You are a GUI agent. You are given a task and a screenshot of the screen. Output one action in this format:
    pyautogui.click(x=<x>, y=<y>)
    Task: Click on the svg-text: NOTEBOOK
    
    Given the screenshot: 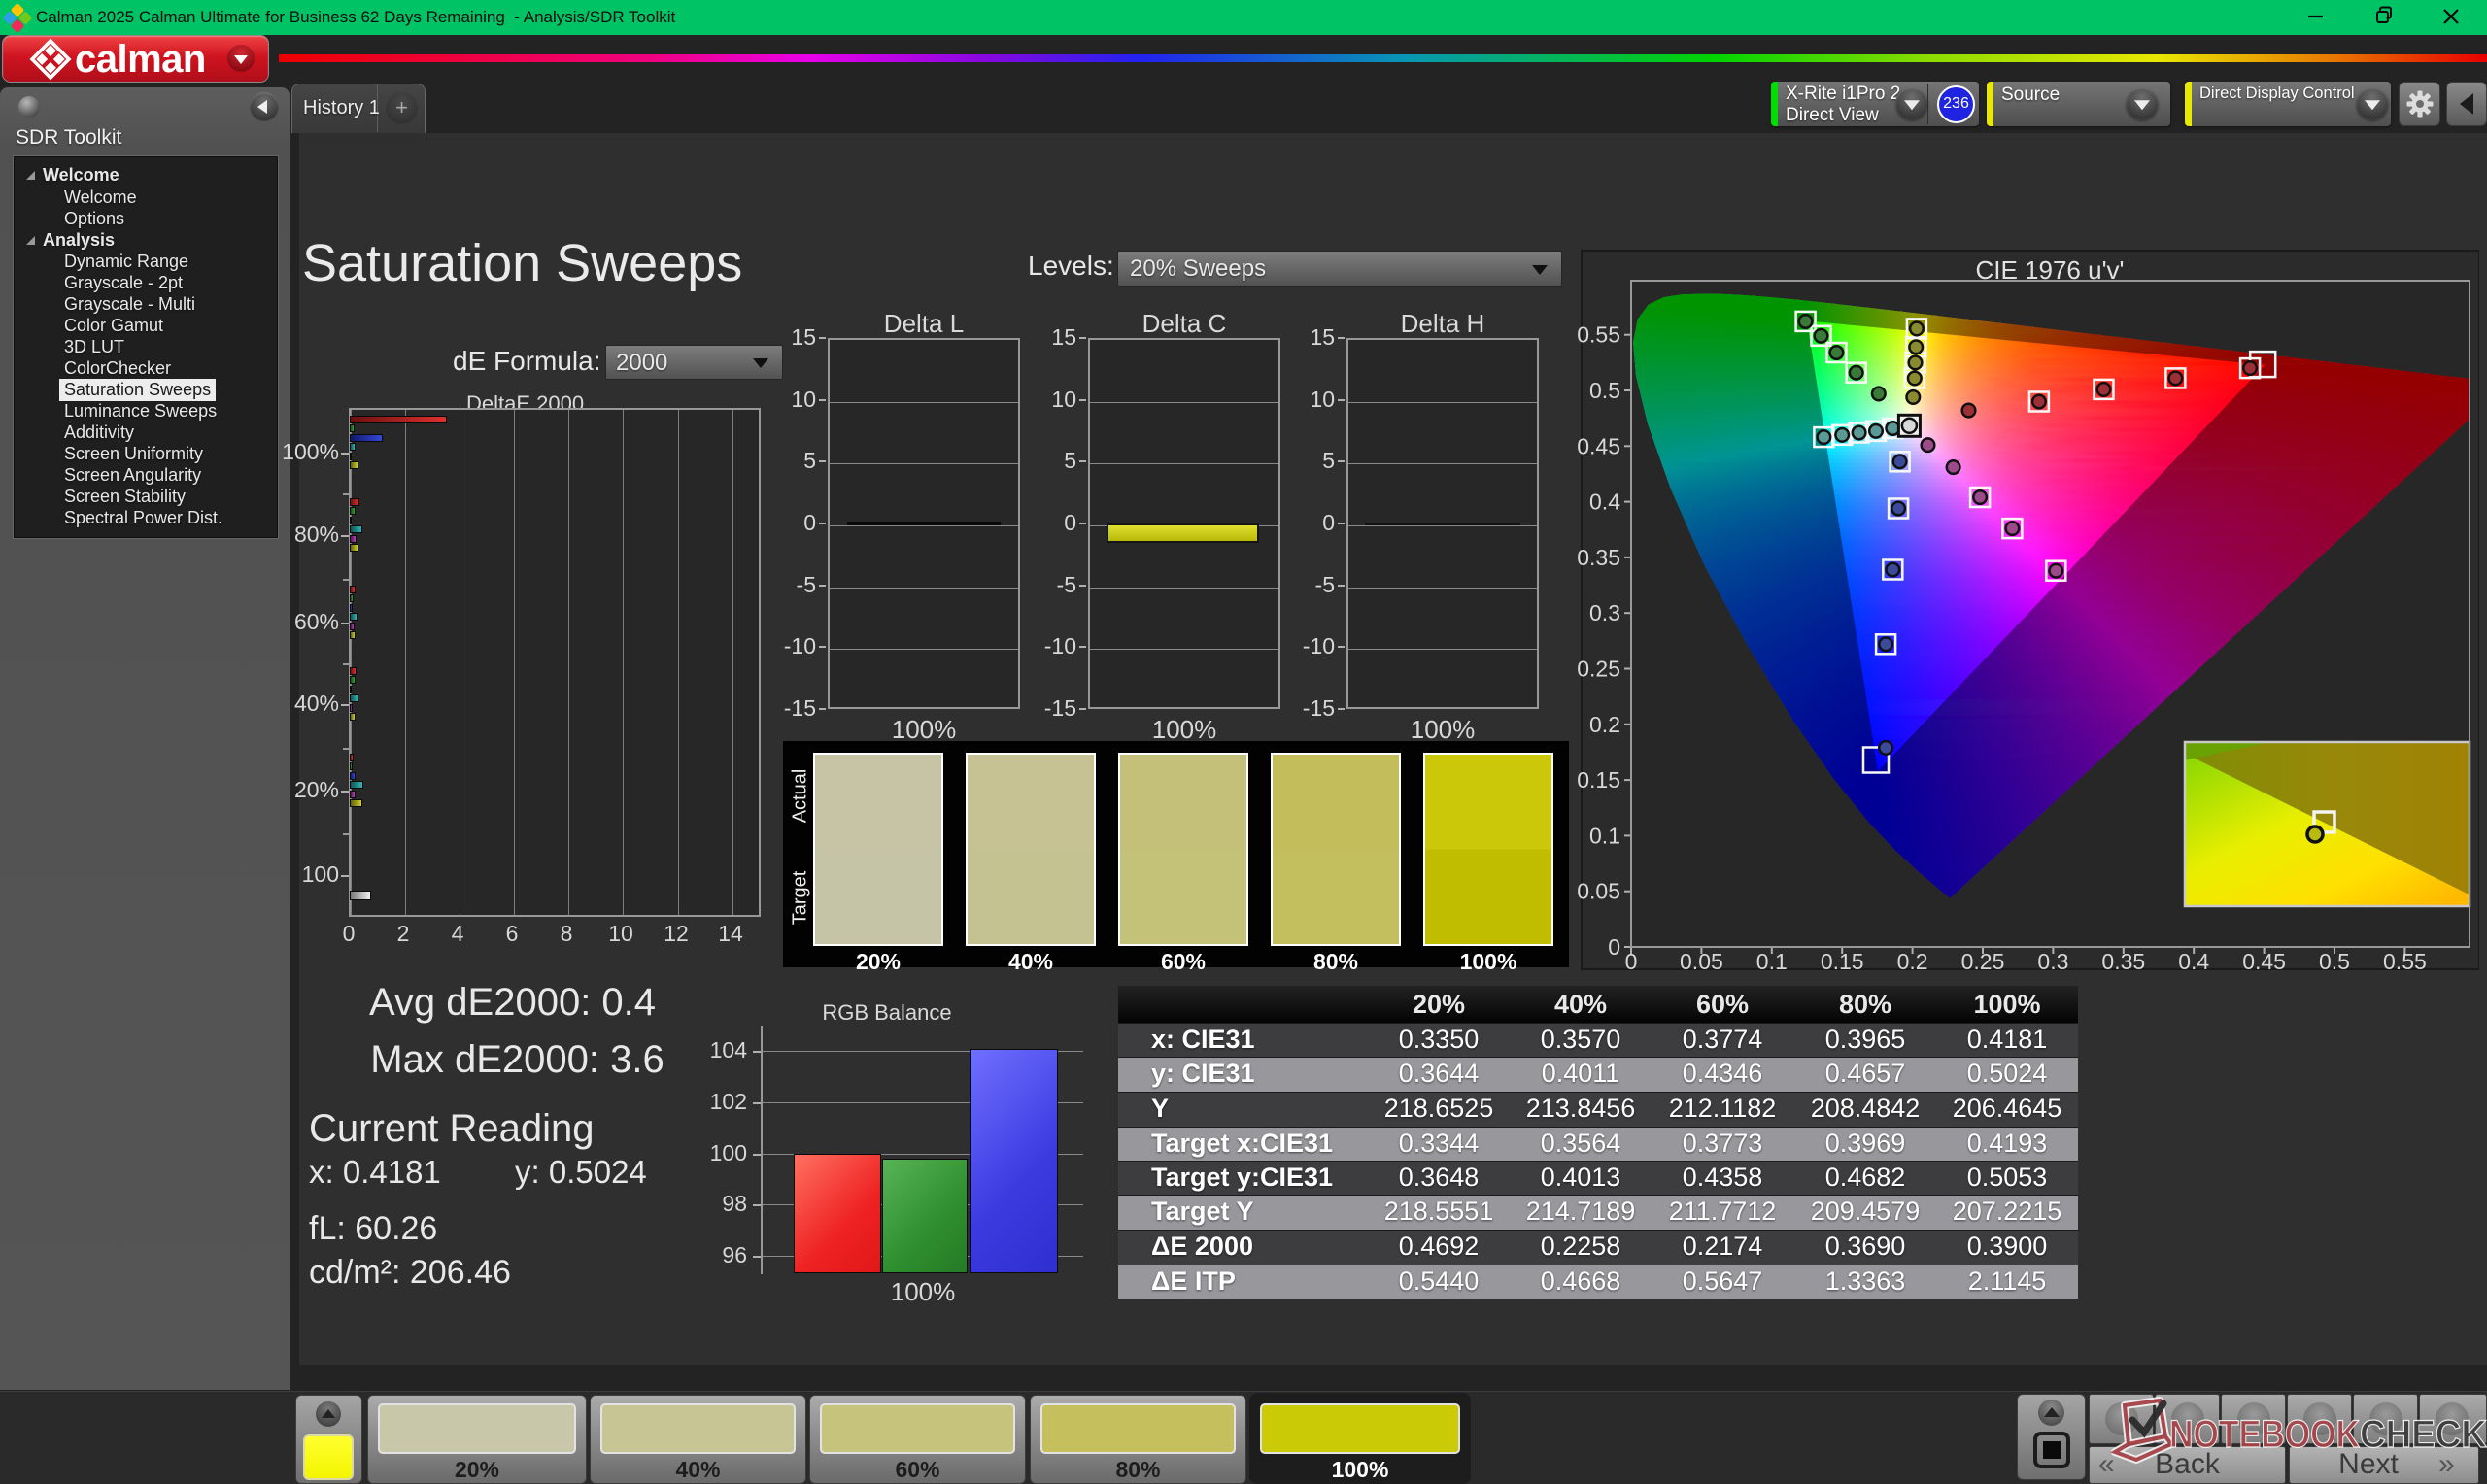 What is the action you would take?
    pyautogui.click(x=2264, y=1434)
    